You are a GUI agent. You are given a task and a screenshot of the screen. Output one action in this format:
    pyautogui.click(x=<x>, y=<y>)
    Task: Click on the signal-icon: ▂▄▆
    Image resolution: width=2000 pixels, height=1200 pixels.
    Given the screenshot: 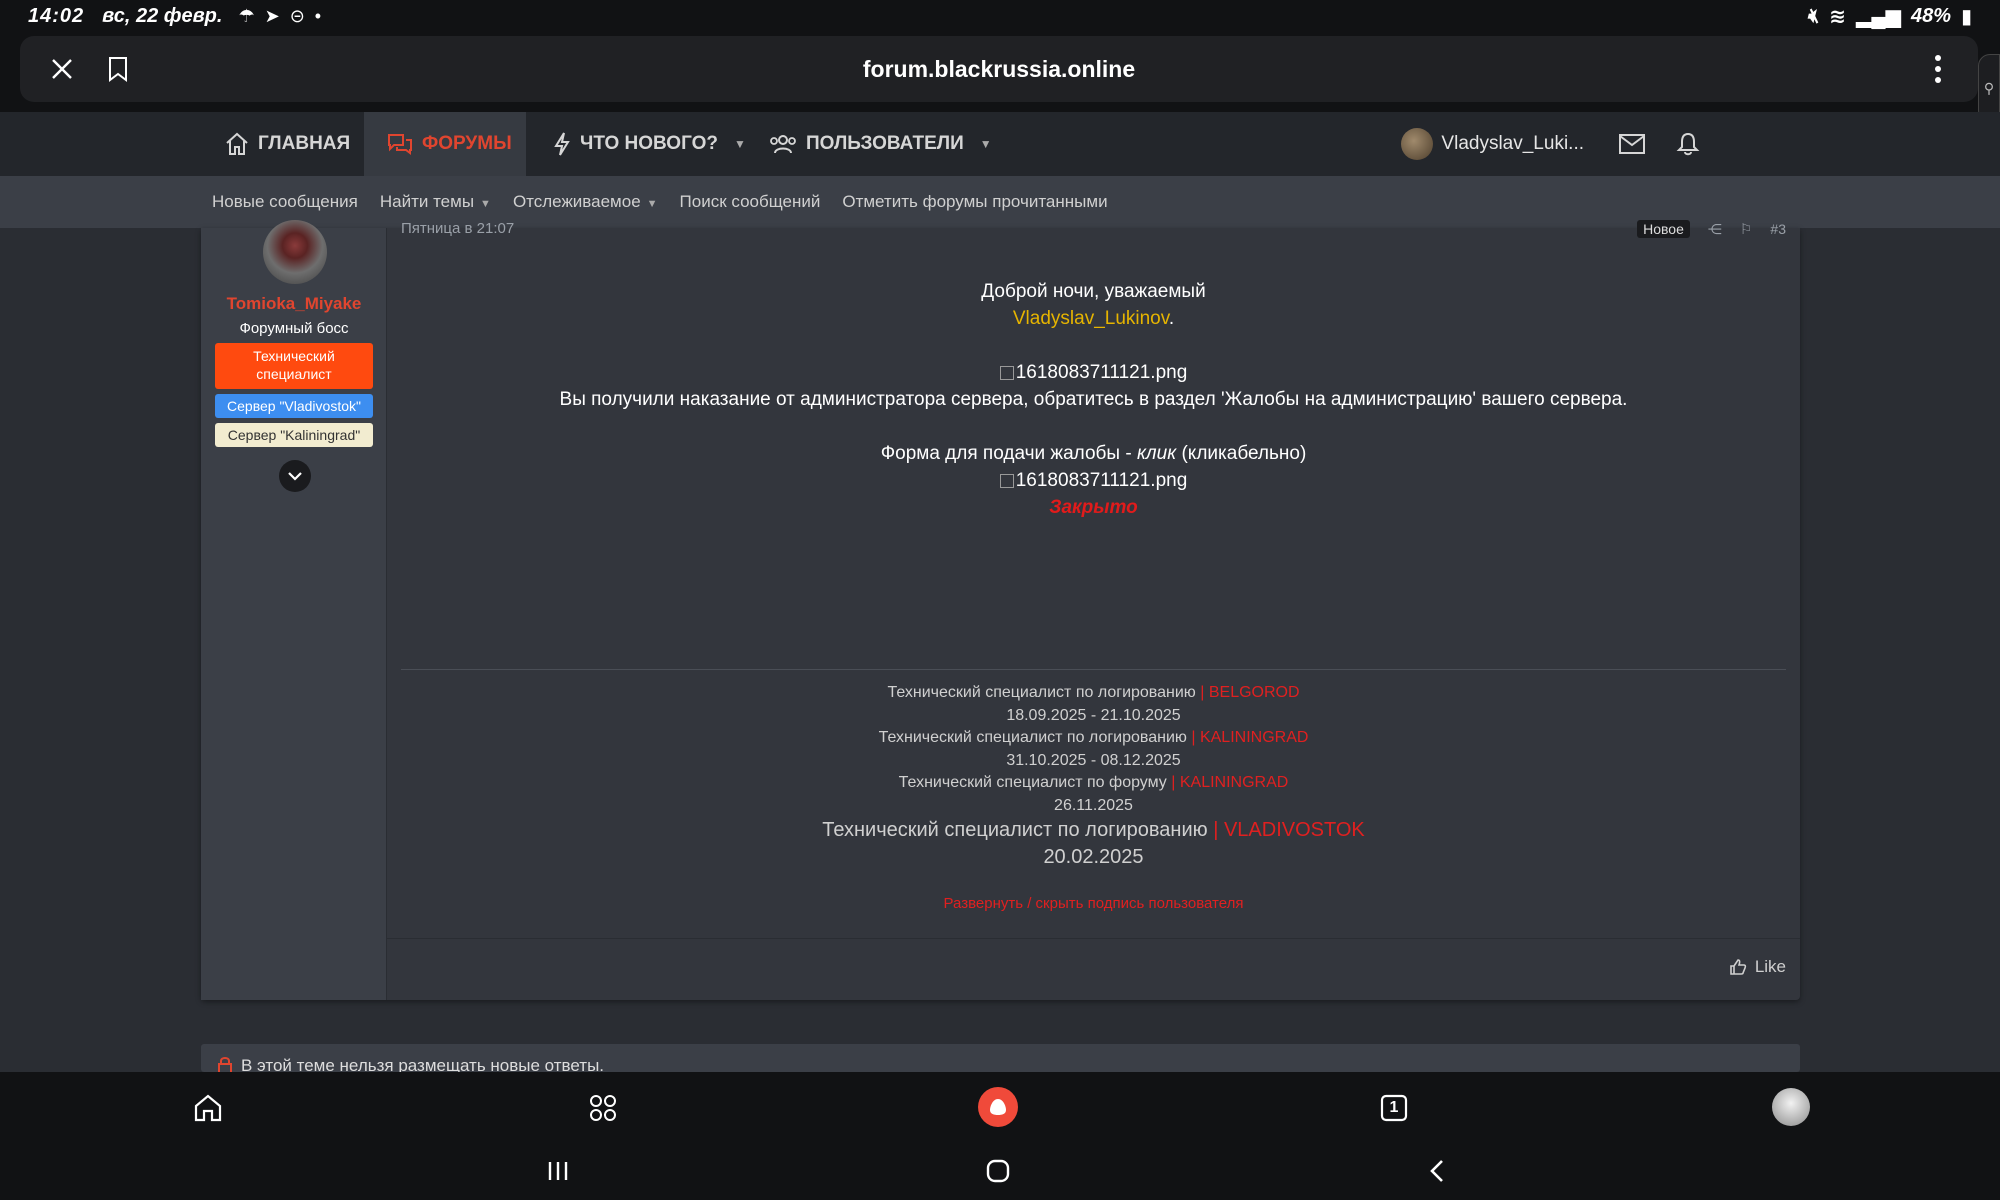 What is the action you would take?
    pyautogui.click(x=1878, y=16)
    